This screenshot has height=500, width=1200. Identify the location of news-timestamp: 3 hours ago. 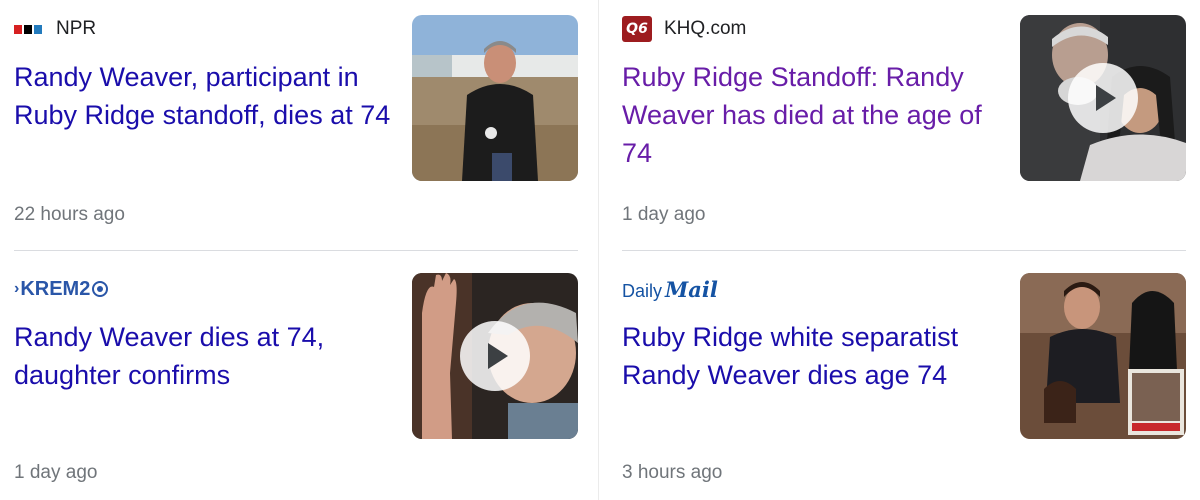
(672, 472).